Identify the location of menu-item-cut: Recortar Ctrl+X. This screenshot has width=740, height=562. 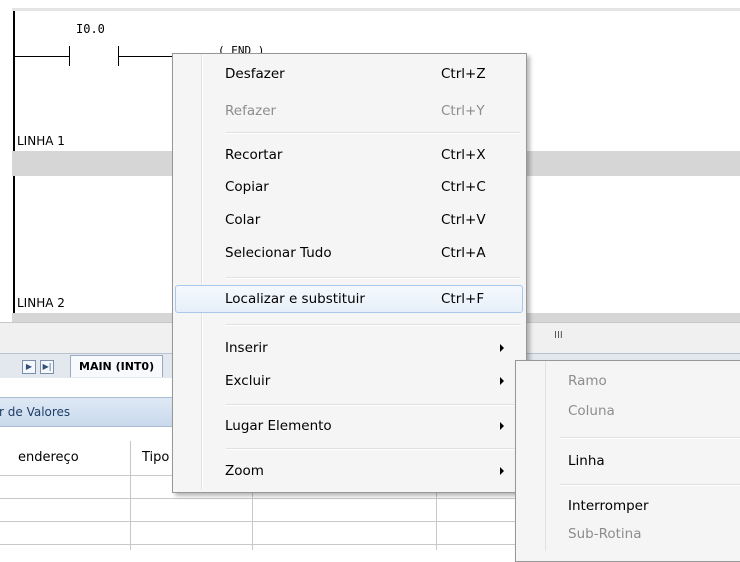
(348, 155).